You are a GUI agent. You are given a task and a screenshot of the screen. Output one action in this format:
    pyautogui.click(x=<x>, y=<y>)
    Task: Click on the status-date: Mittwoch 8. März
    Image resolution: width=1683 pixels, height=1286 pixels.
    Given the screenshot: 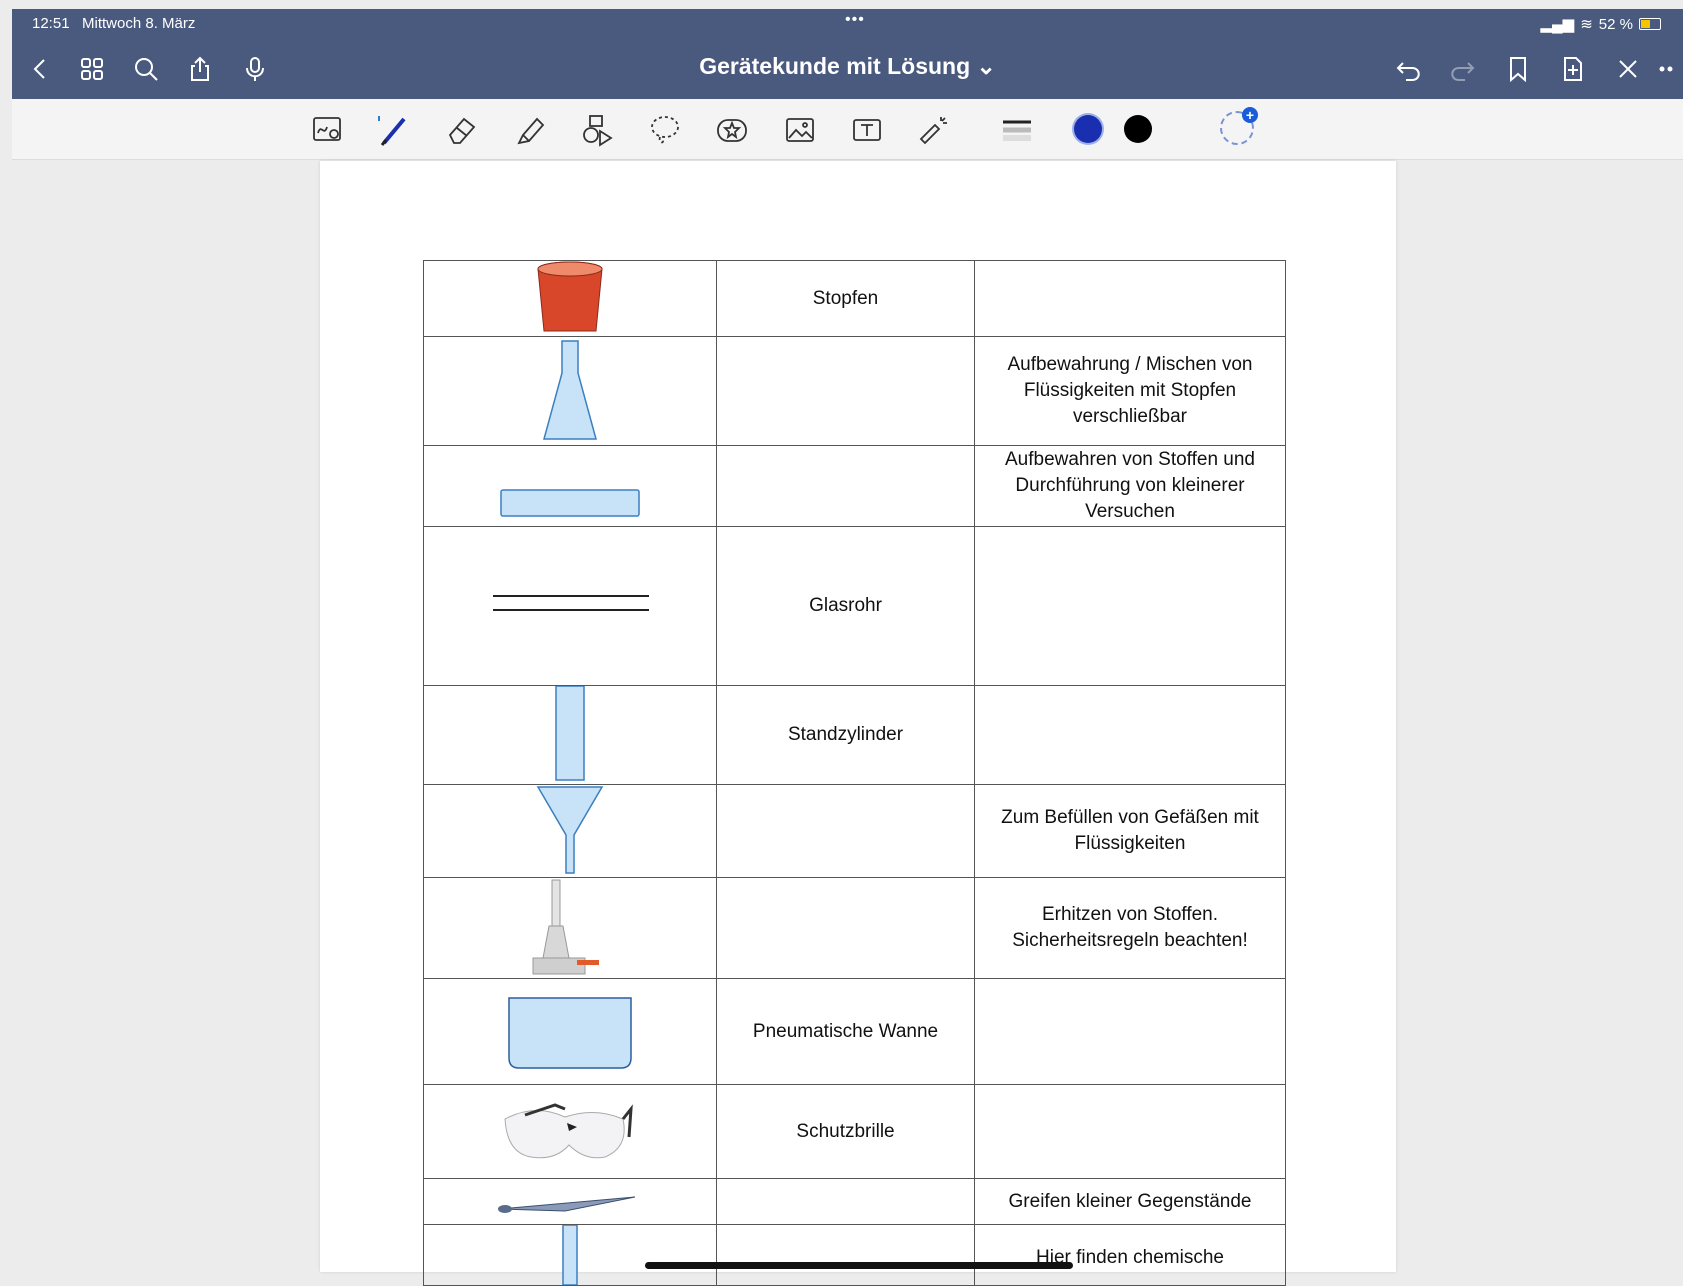 What is the action you would take?
    pyautogui.click(x=139, y=23)
    